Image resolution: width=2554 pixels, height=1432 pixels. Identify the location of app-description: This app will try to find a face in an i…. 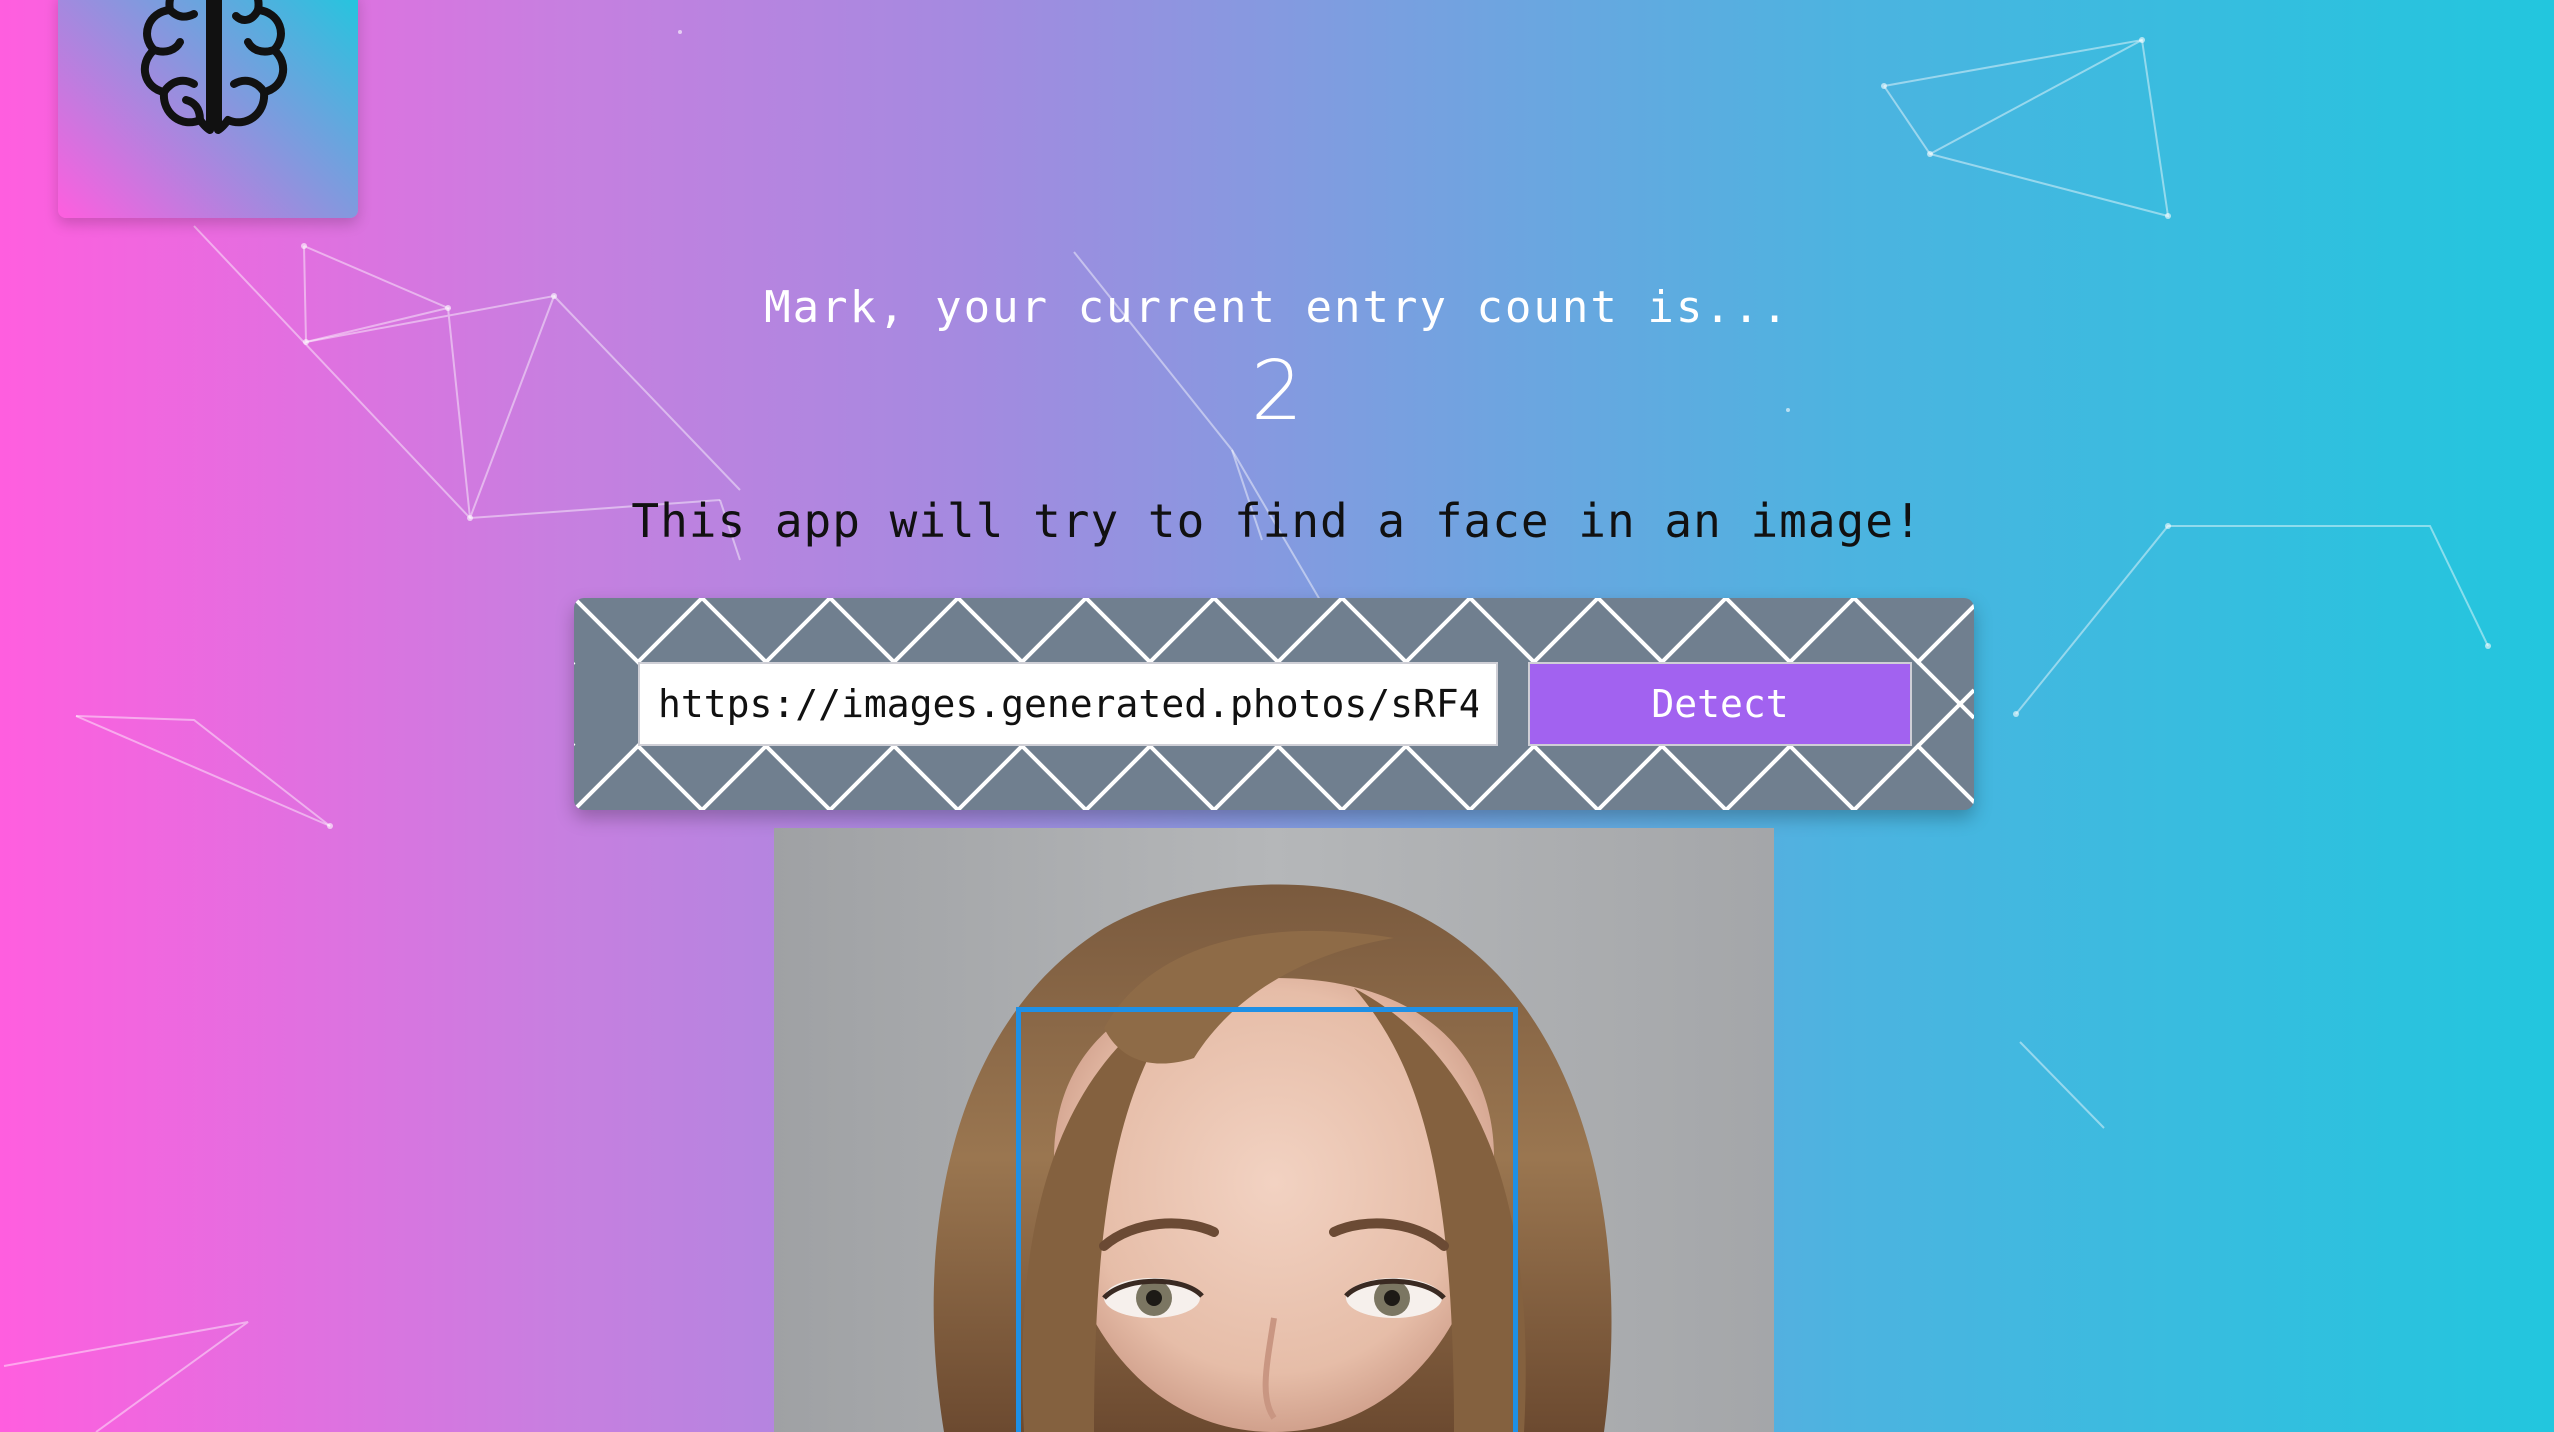
(1277, 521).